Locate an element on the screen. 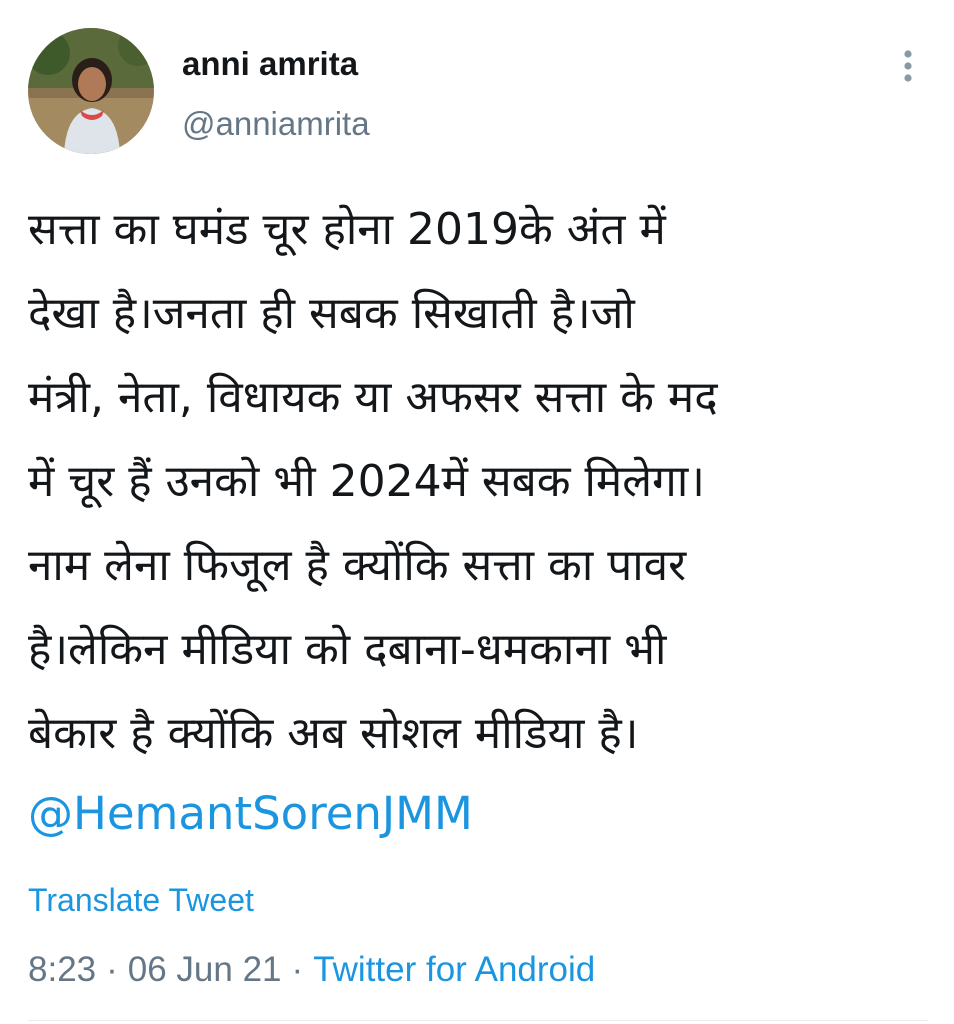 The width and height of the screenshot is (954, 1024). tweet-line: है।लेकिन मीडिया को दबाना-धमकाना भी is located at coordinates (347, 649).